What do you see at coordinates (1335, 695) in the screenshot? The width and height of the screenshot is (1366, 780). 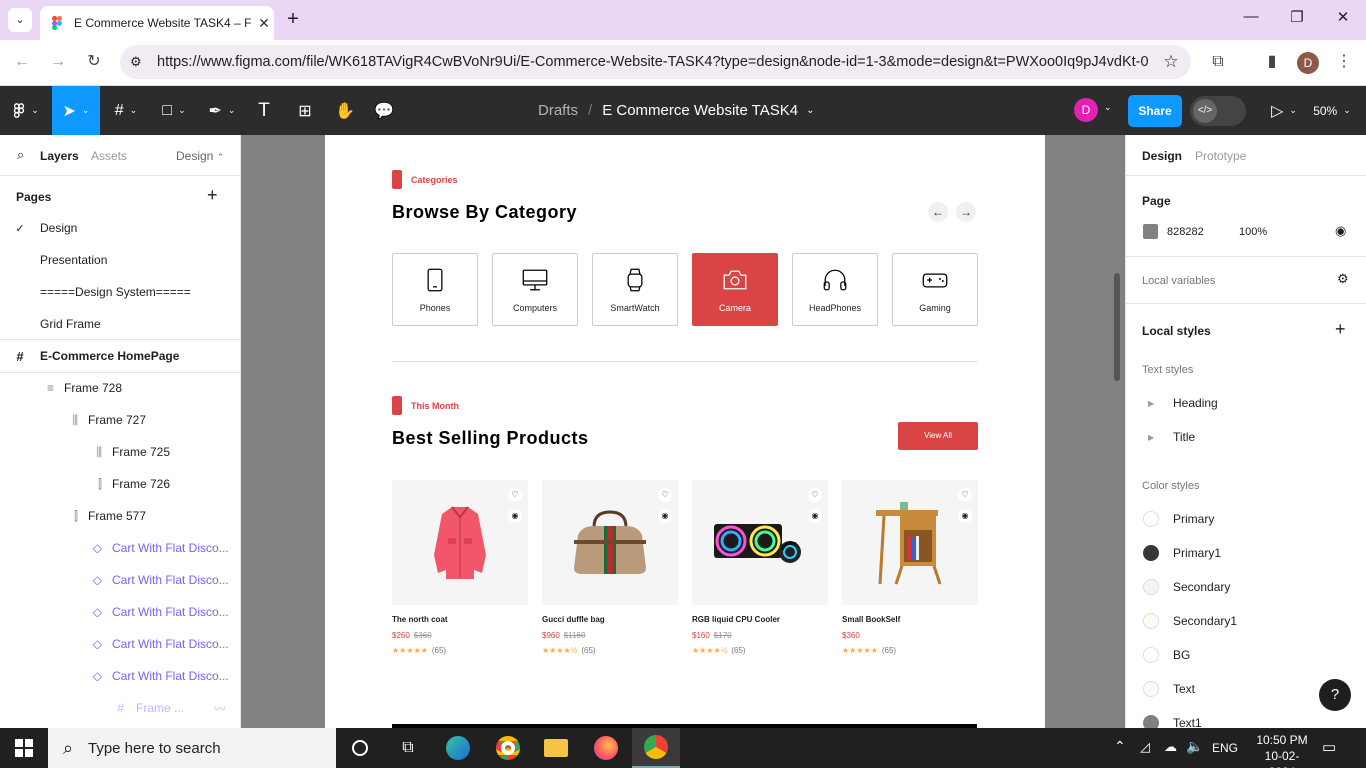 I see `help-button: ?` at bounding box center [1335, 695].